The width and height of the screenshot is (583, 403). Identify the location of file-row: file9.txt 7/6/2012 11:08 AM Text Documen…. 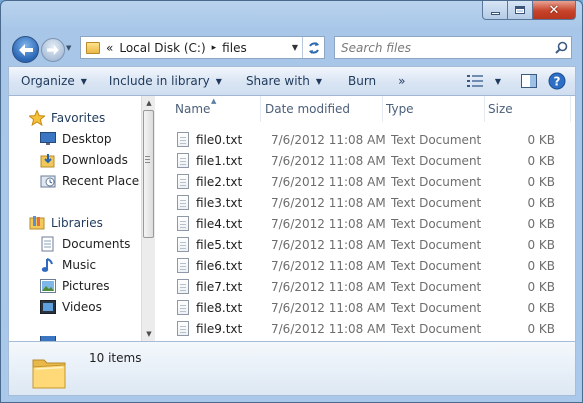
(371, 328).